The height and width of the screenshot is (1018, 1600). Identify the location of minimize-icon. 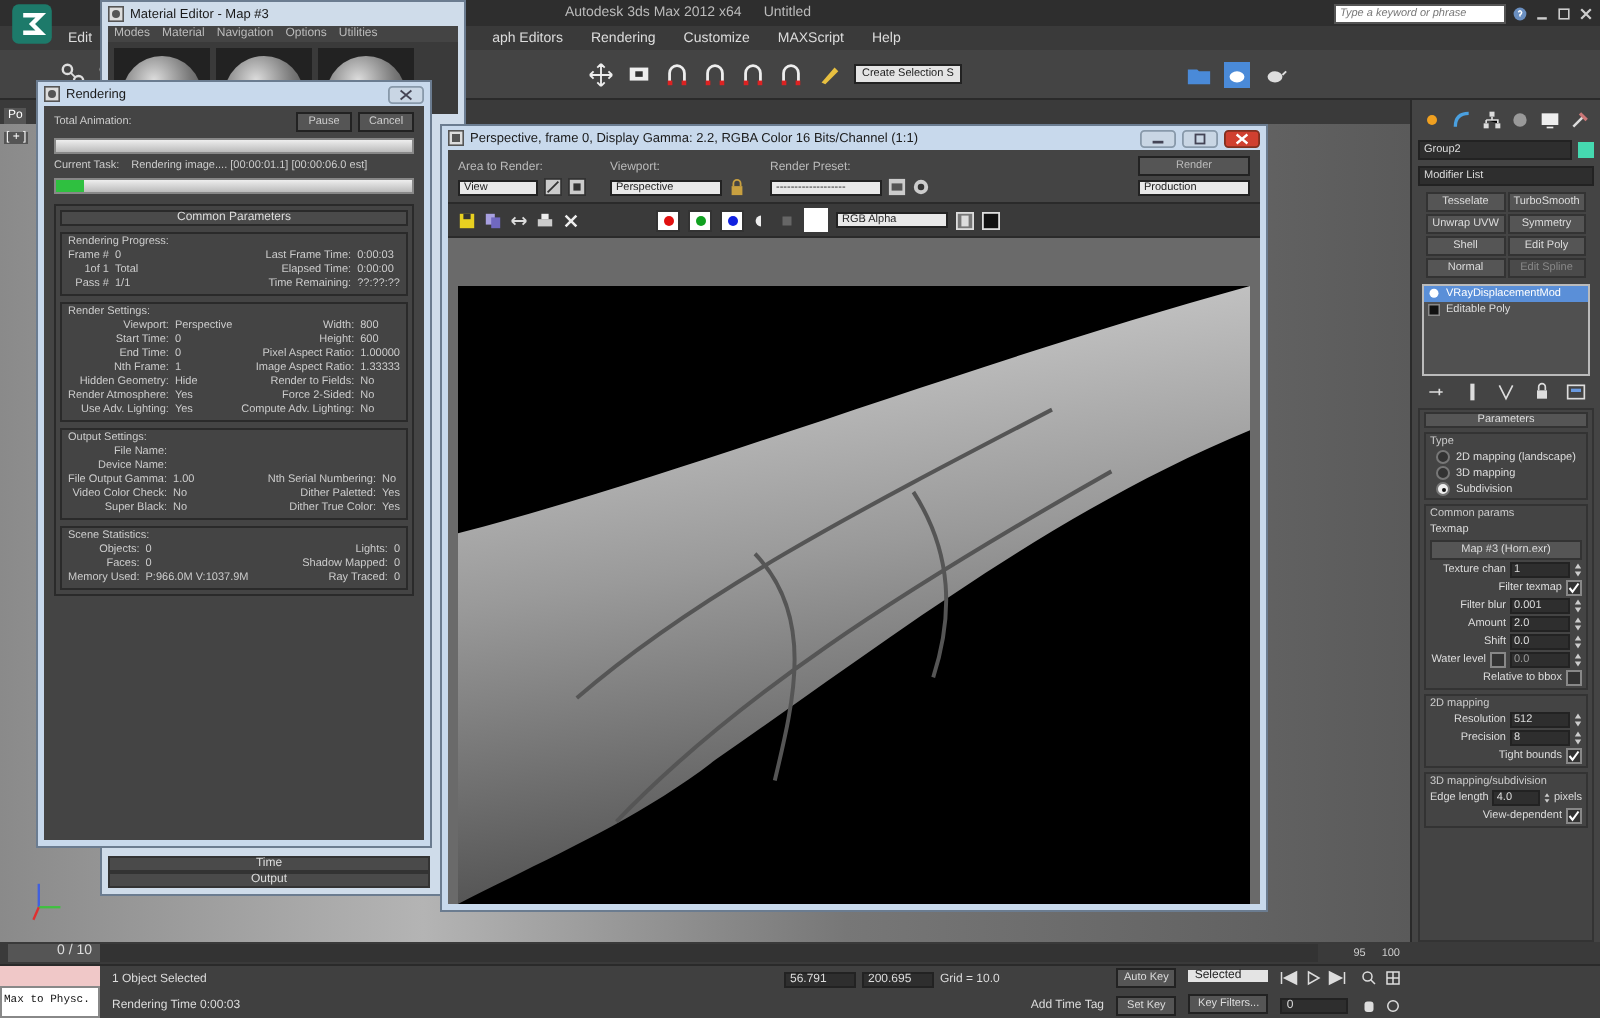
(1158, 138).